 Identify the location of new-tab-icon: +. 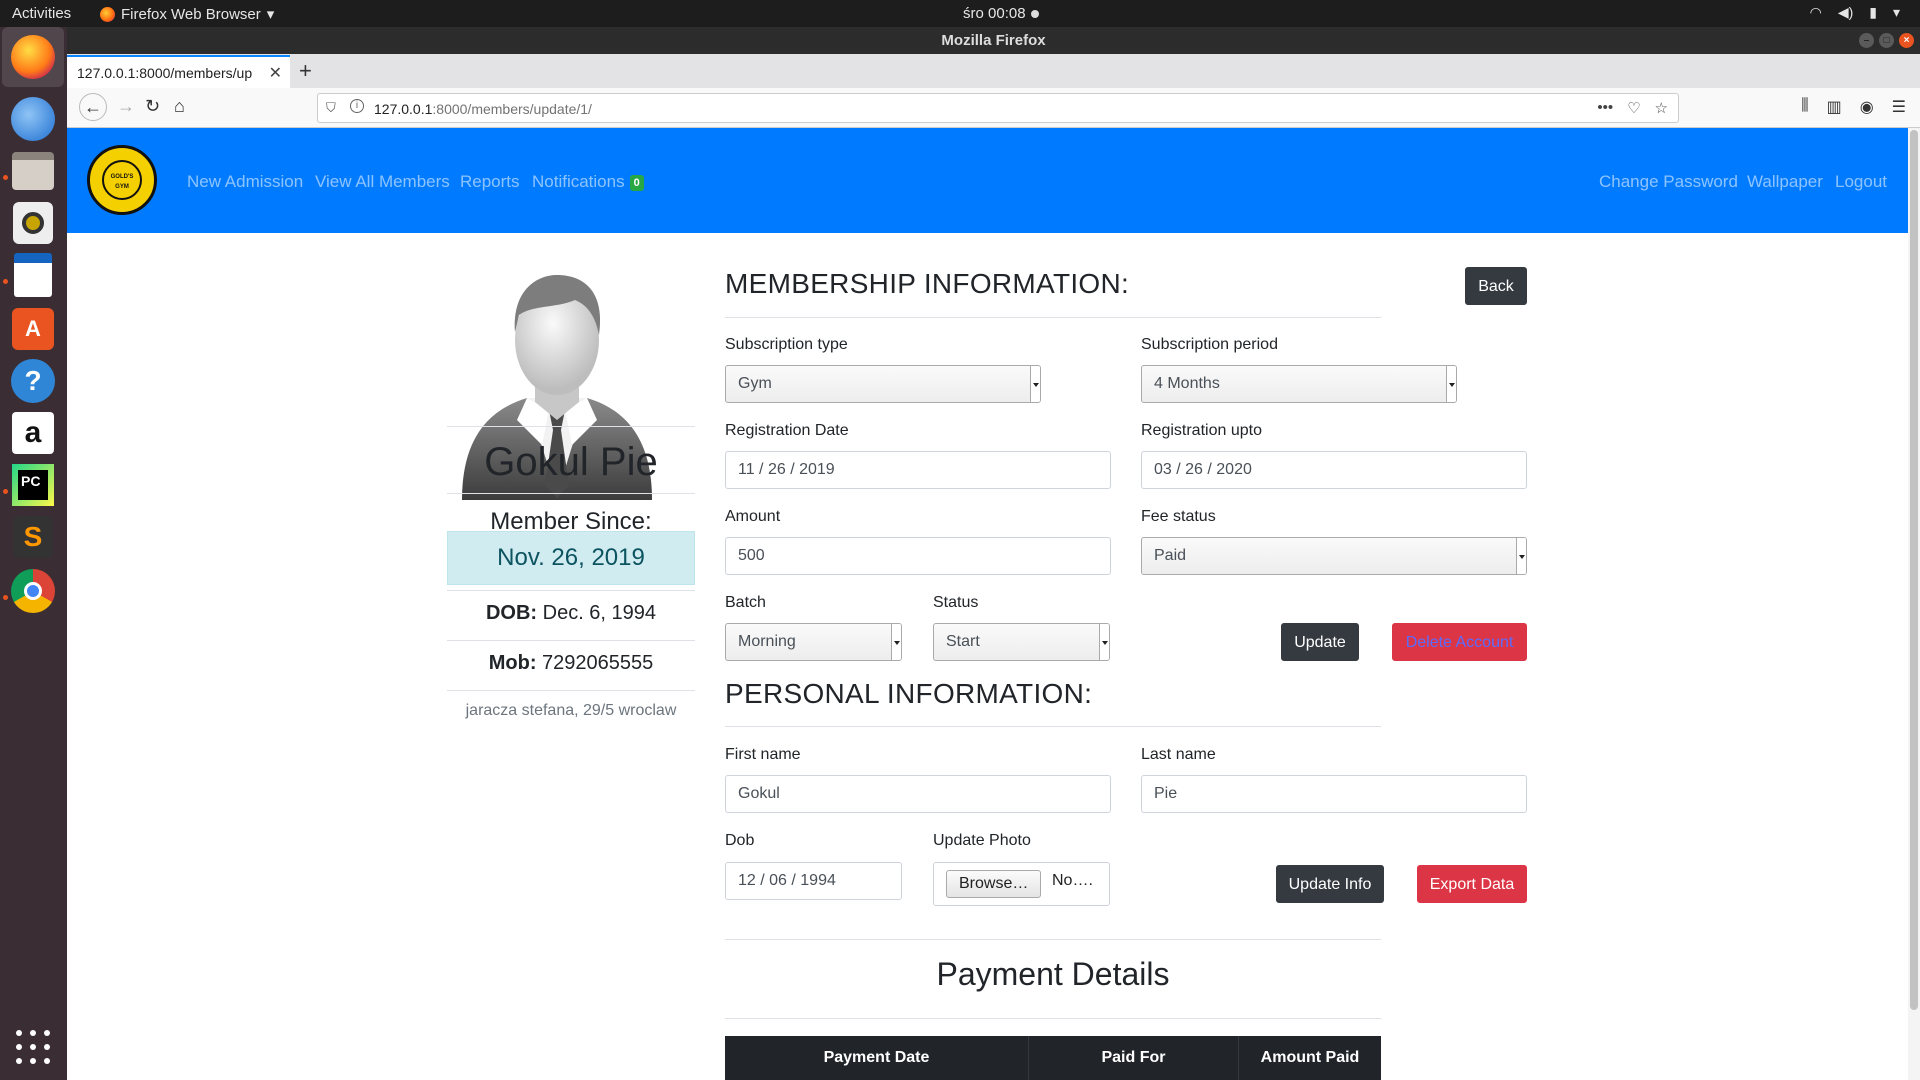
(305, 71).